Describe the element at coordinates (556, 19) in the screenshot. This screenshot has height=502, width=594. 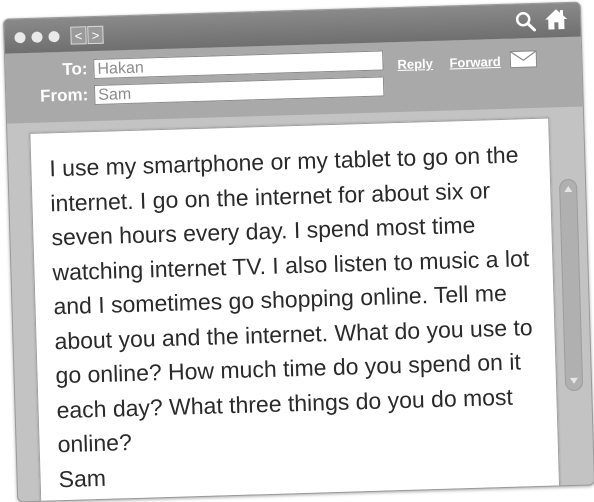
I see `home-icon` at that location.